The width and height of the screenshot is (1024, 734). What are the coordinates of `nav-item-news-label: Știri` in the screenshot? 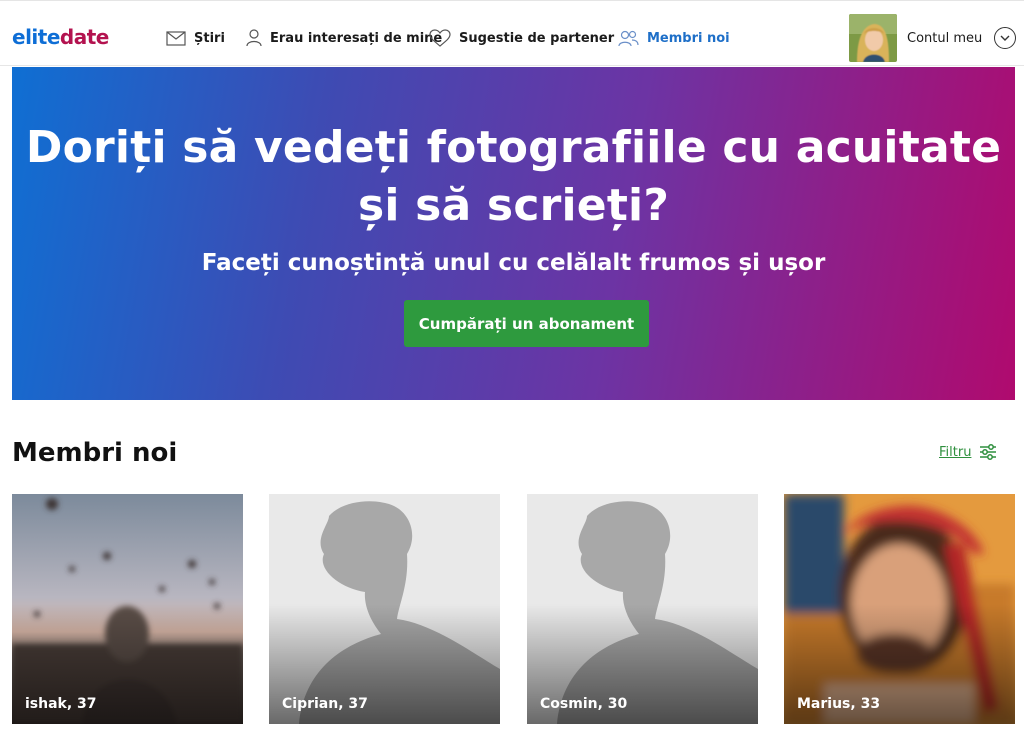 It's located at (209, 38).